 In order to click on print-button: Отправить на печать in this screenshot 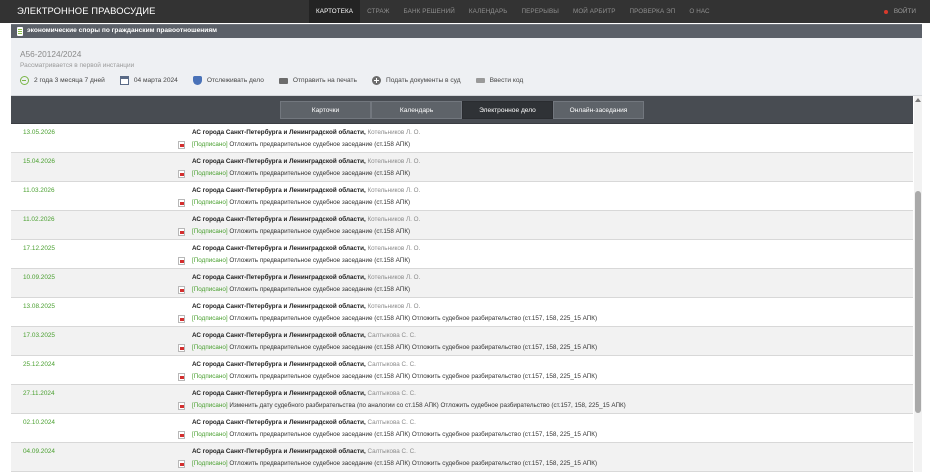, I will do `click(317, 80)`.